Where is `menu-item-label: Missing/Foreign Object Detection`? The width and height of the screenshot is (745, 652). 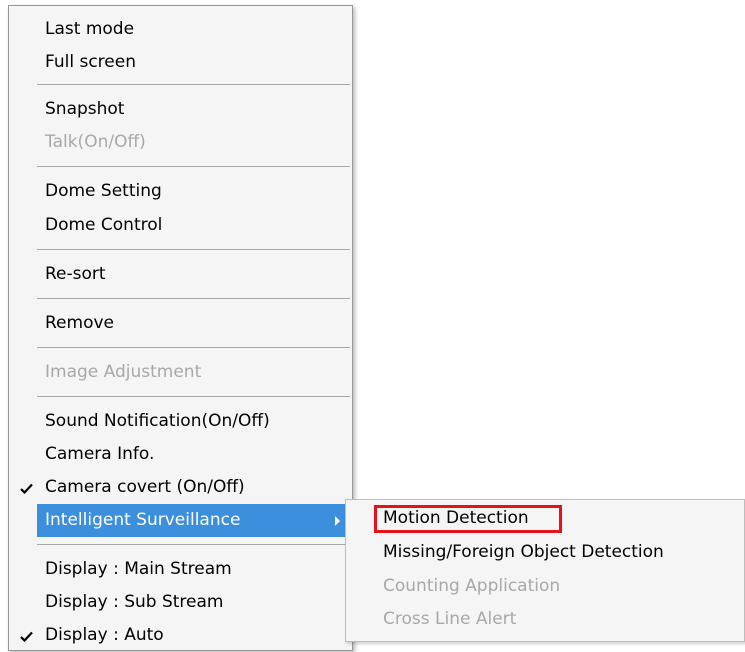
menu-item-label: Missing/Foreign Object Detection is located at coordinates (523, 552).